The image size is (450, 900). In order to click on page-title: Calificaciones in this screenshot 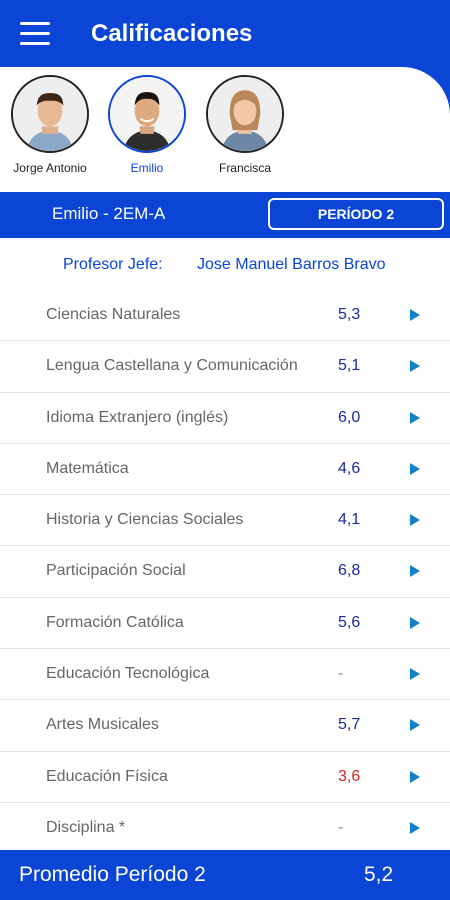, I will do `click(172, 33)`.